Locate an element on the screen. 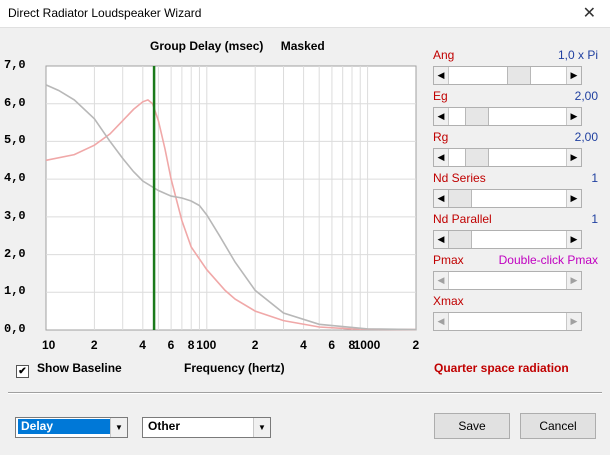  param-rg: Rg 2,00 ◀ ▶ is located at coordinates (515, 150).